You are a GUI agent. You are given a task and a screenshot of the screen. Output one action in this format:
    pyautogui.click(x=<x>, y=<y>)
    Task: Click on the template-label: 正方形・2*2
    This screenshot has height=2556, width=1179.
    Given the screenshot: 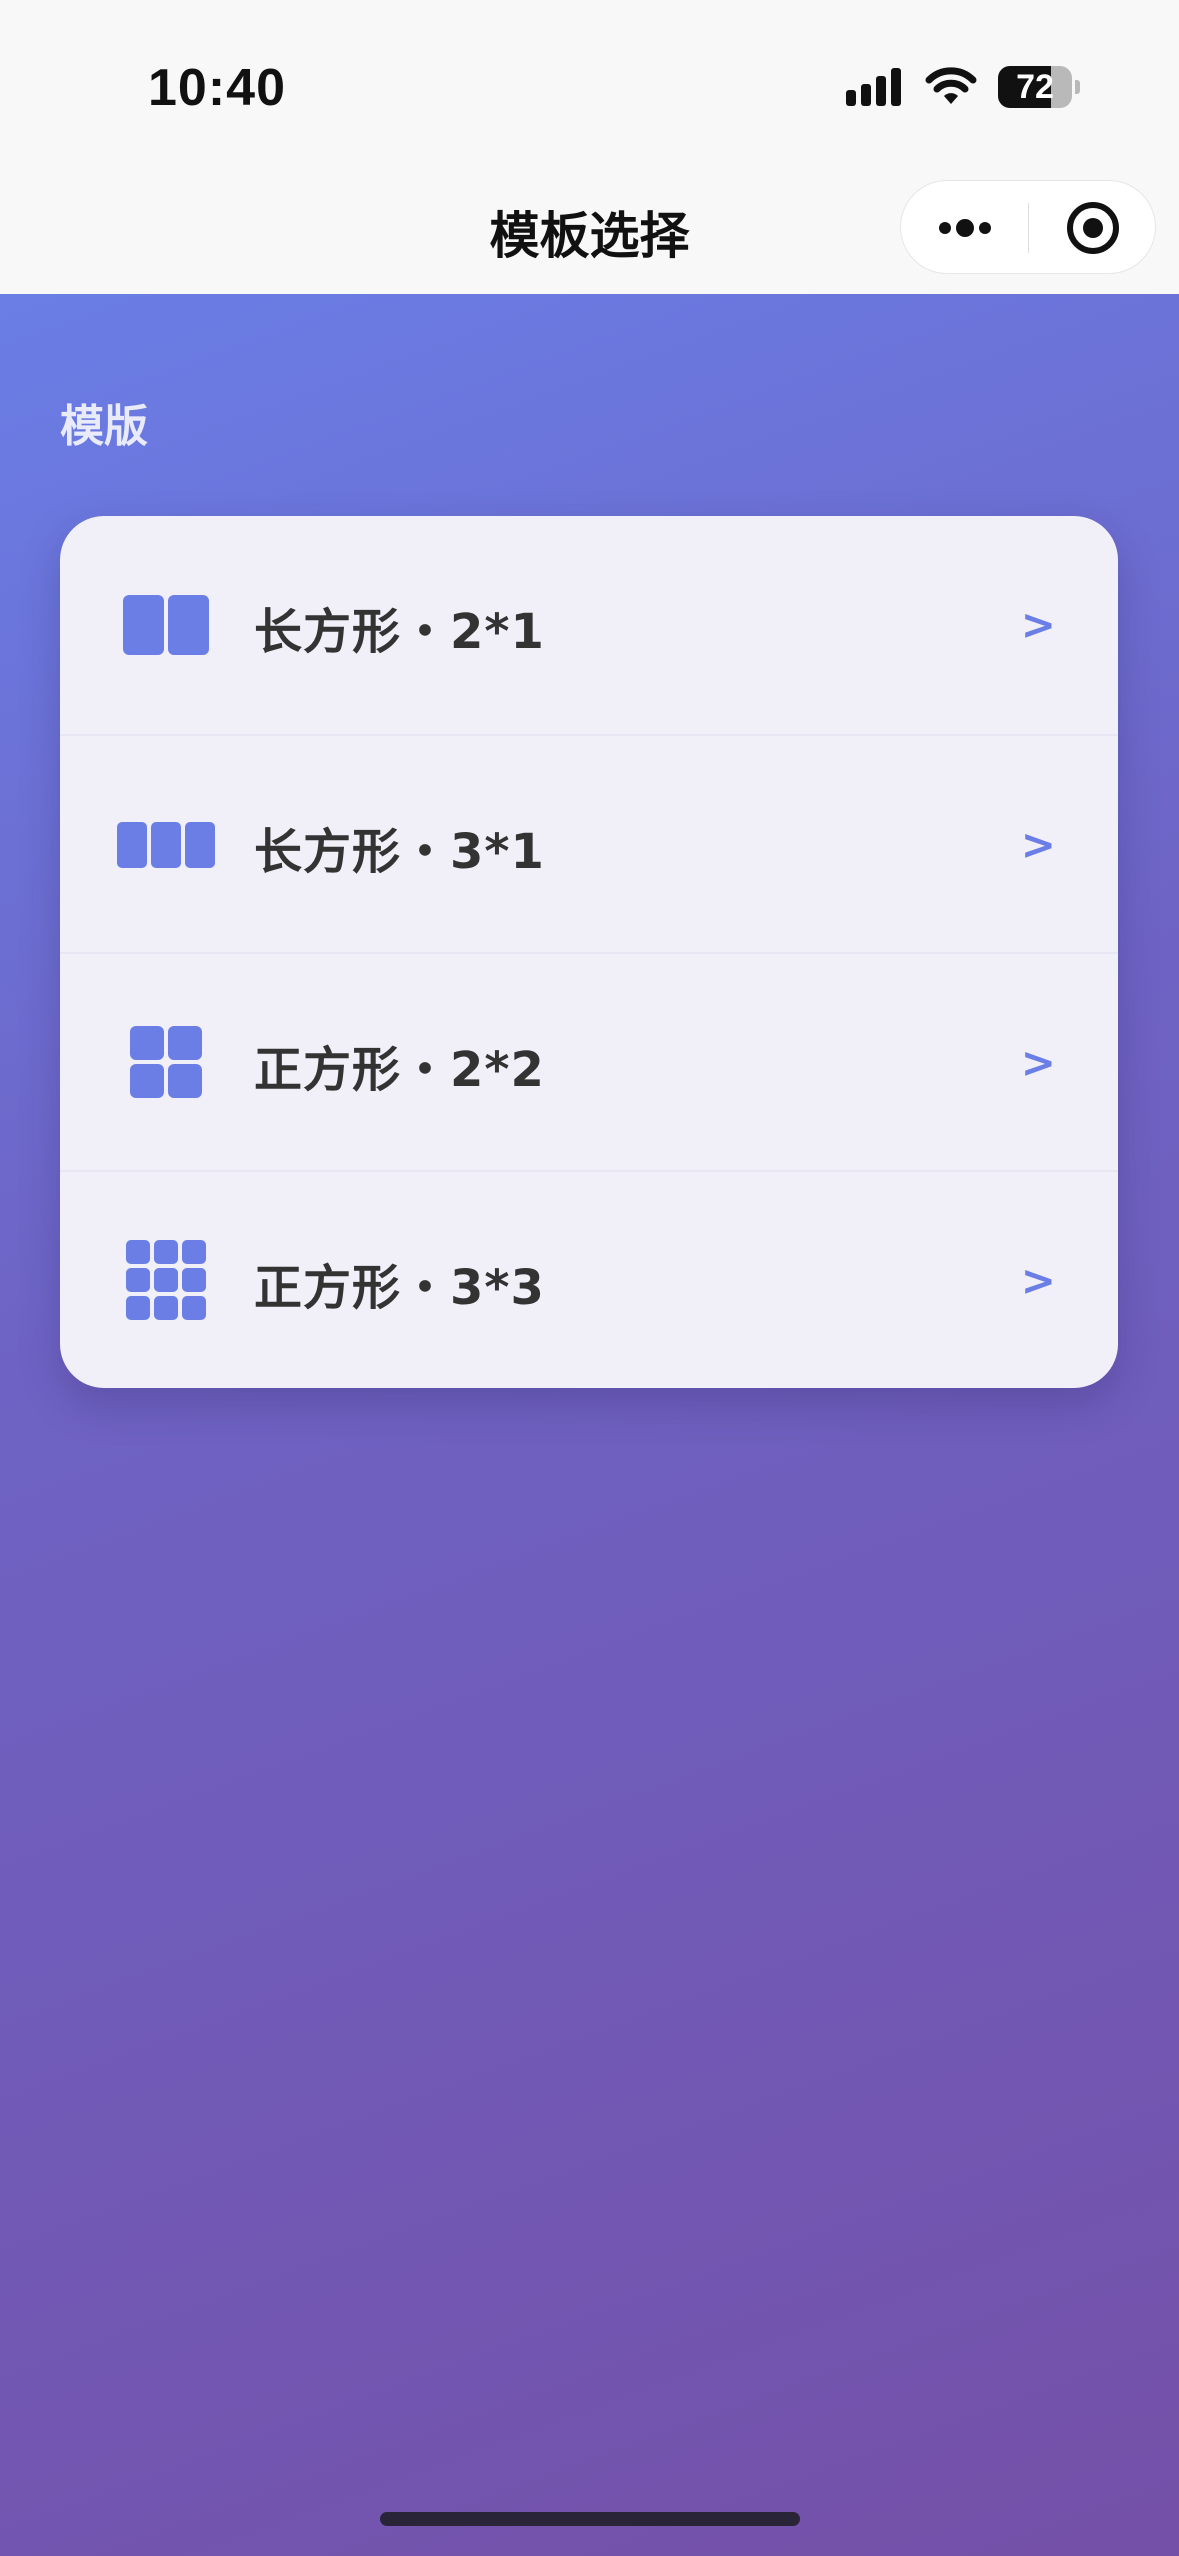 What is the action you would take?
    pyautogui.click(x=399, y=1070)
    